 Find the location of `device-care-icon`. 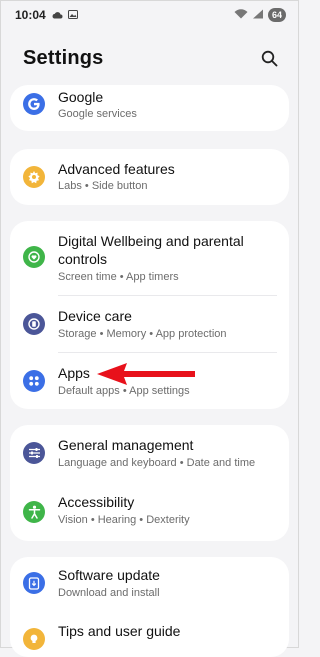

device-care-icon is located at coordinates (34, 324).